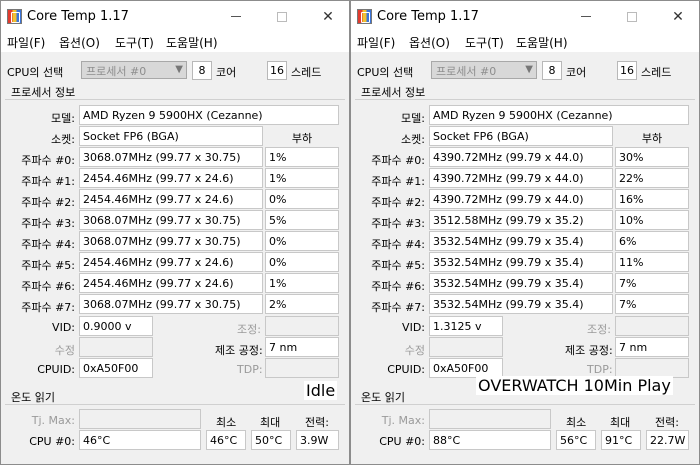 The width and height of the screenshot is (700, 465). I want to click on frequency-label: 주파수 #5:, so click(398, 265).